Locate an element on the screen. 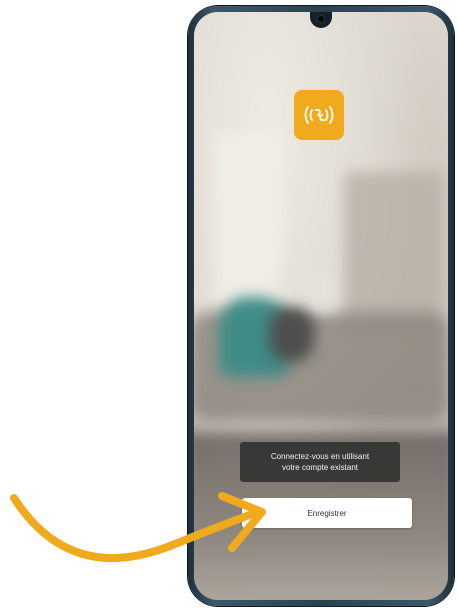 The height and width of the screenshot is (610, 458). background-wall is located at coordinates (394, 252).